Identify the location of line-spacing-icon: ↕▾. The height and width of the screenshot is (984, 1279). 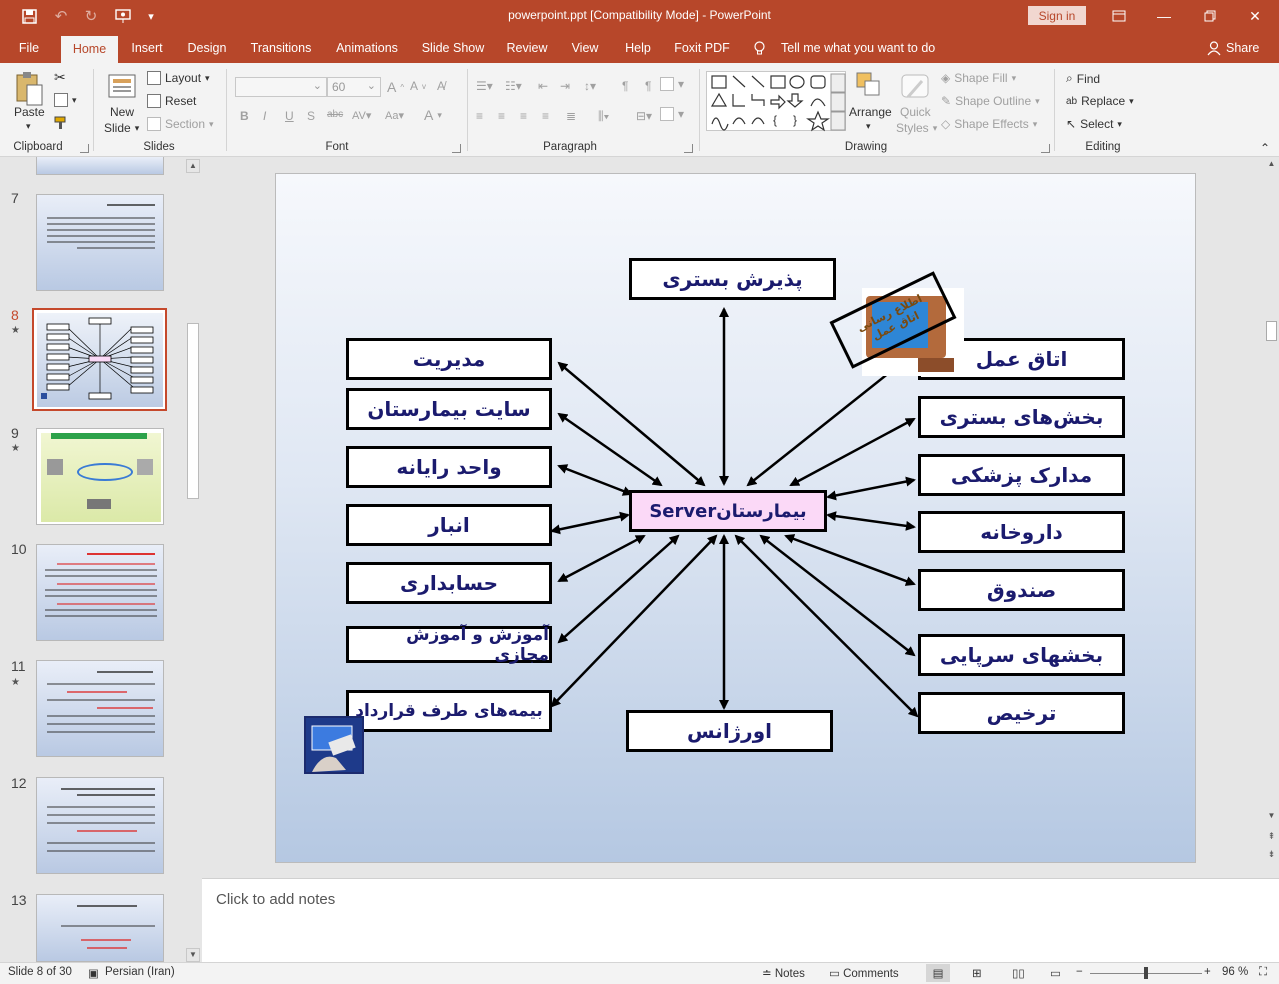
(590, 86).